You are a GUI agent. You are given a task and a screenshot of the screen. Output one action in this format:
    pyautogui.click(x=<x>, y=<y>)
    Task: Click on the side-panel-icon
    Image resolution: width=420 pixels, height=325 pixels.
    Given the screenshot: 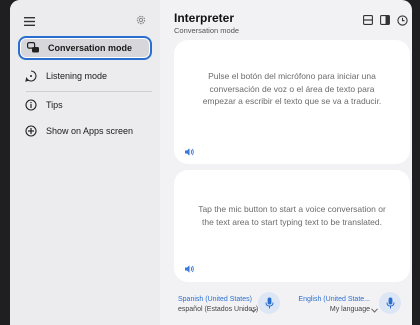 What is the action you would take?
    pyautogui.click(x=385, y=20)
    